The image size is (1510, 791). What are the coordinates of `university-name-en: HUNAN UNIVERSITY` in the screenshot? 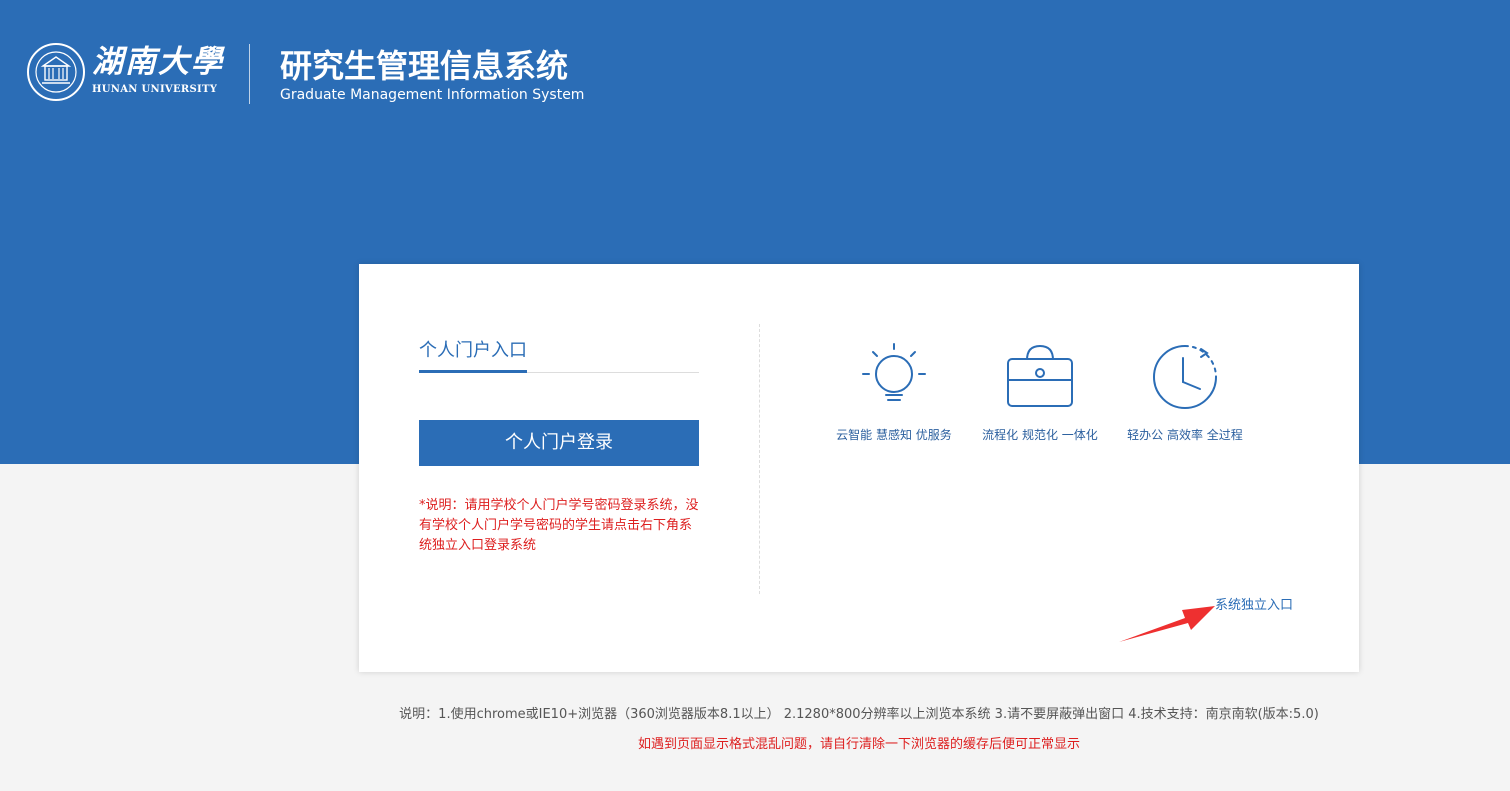 It's located at (155, 89).